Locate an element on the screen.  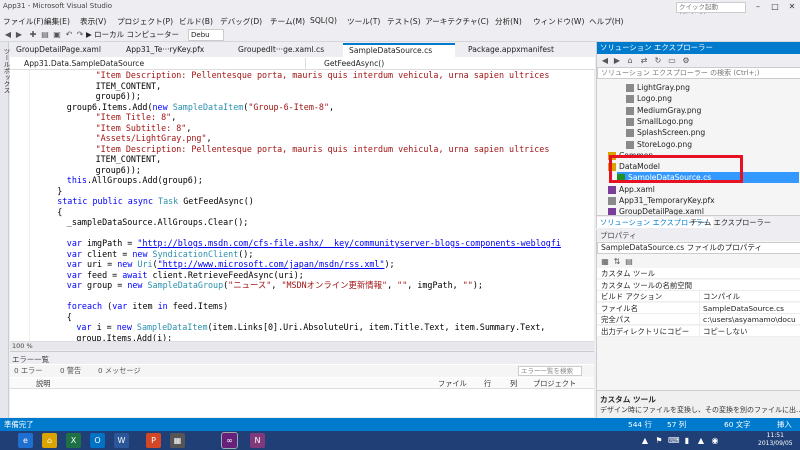
refresh-icon: ↻ is located at coordinates (658, 61).